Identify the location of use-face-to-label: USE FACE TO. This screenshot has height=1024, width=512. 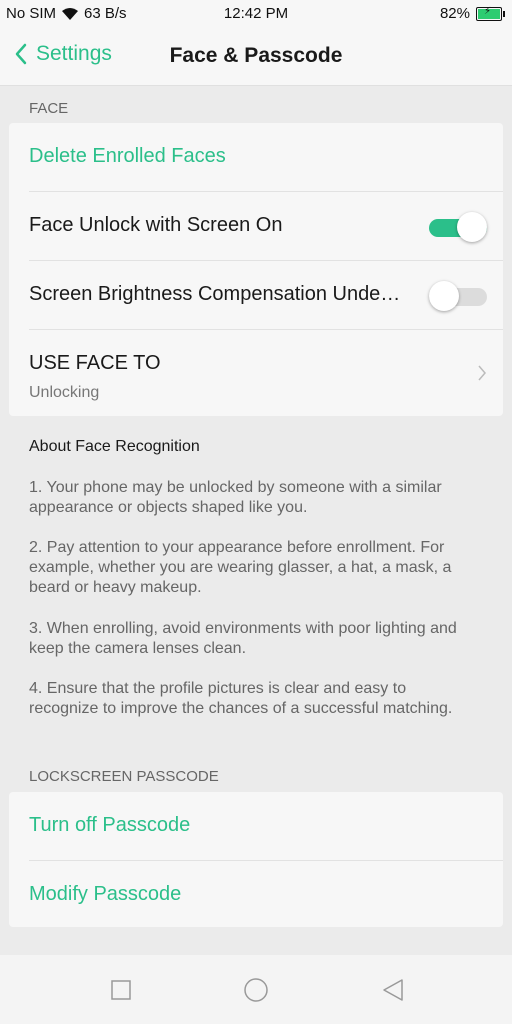
(95, 363).